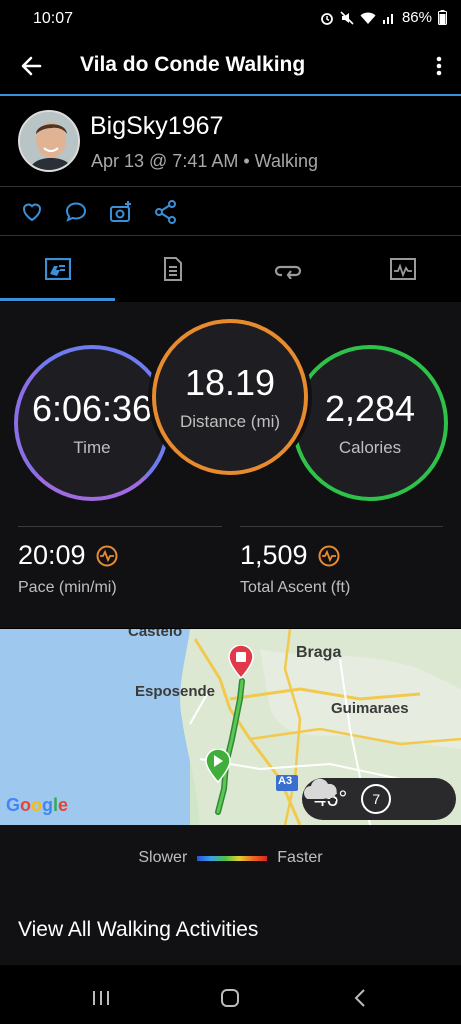 The image size is (461, 1024). What do you see at coordinates (370, 408) in the screenshot?
I see `calories-value: 2,284` at bounding box center [370, 408].